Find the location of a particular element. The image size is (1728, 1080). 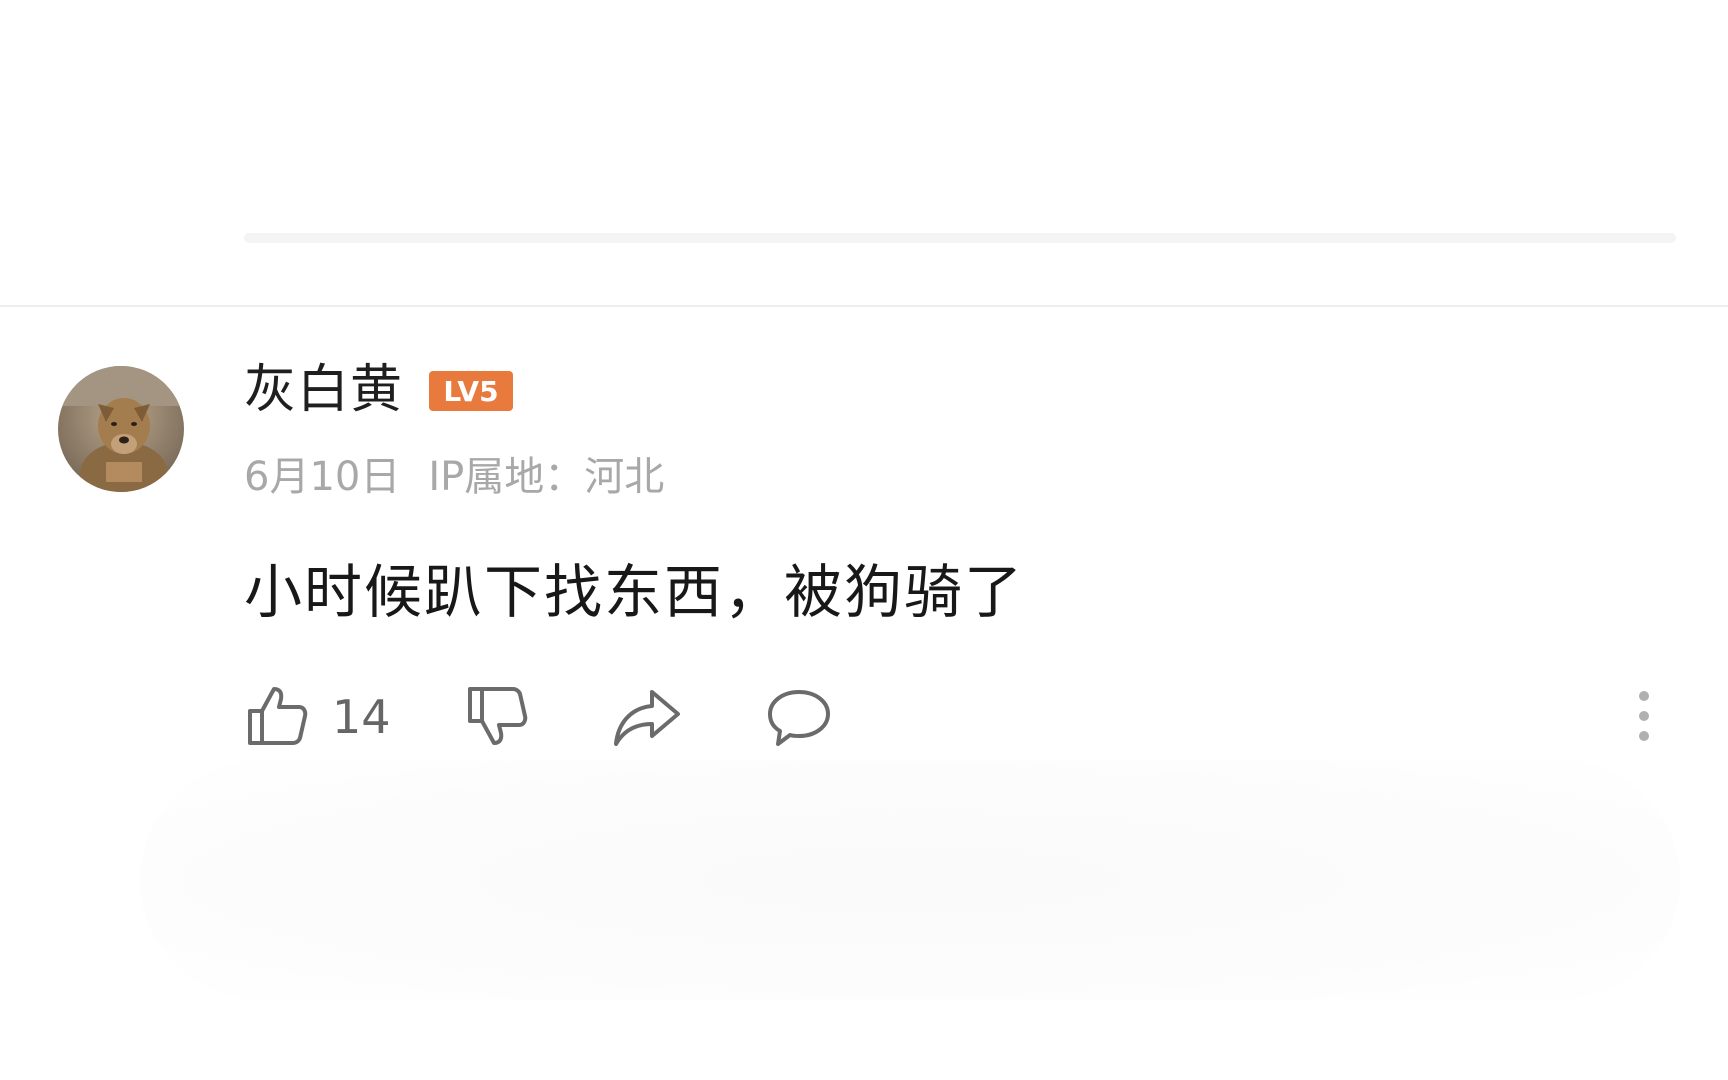

reply-button is located at coordinates (799, 719).